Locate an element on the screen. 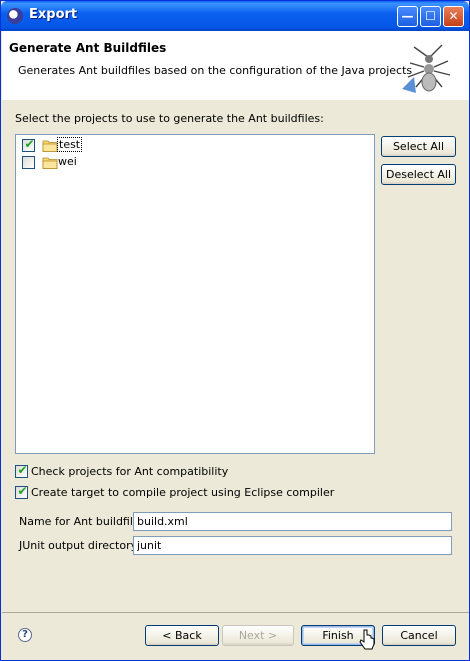  ant-icon is located at coordinates (426, 68).